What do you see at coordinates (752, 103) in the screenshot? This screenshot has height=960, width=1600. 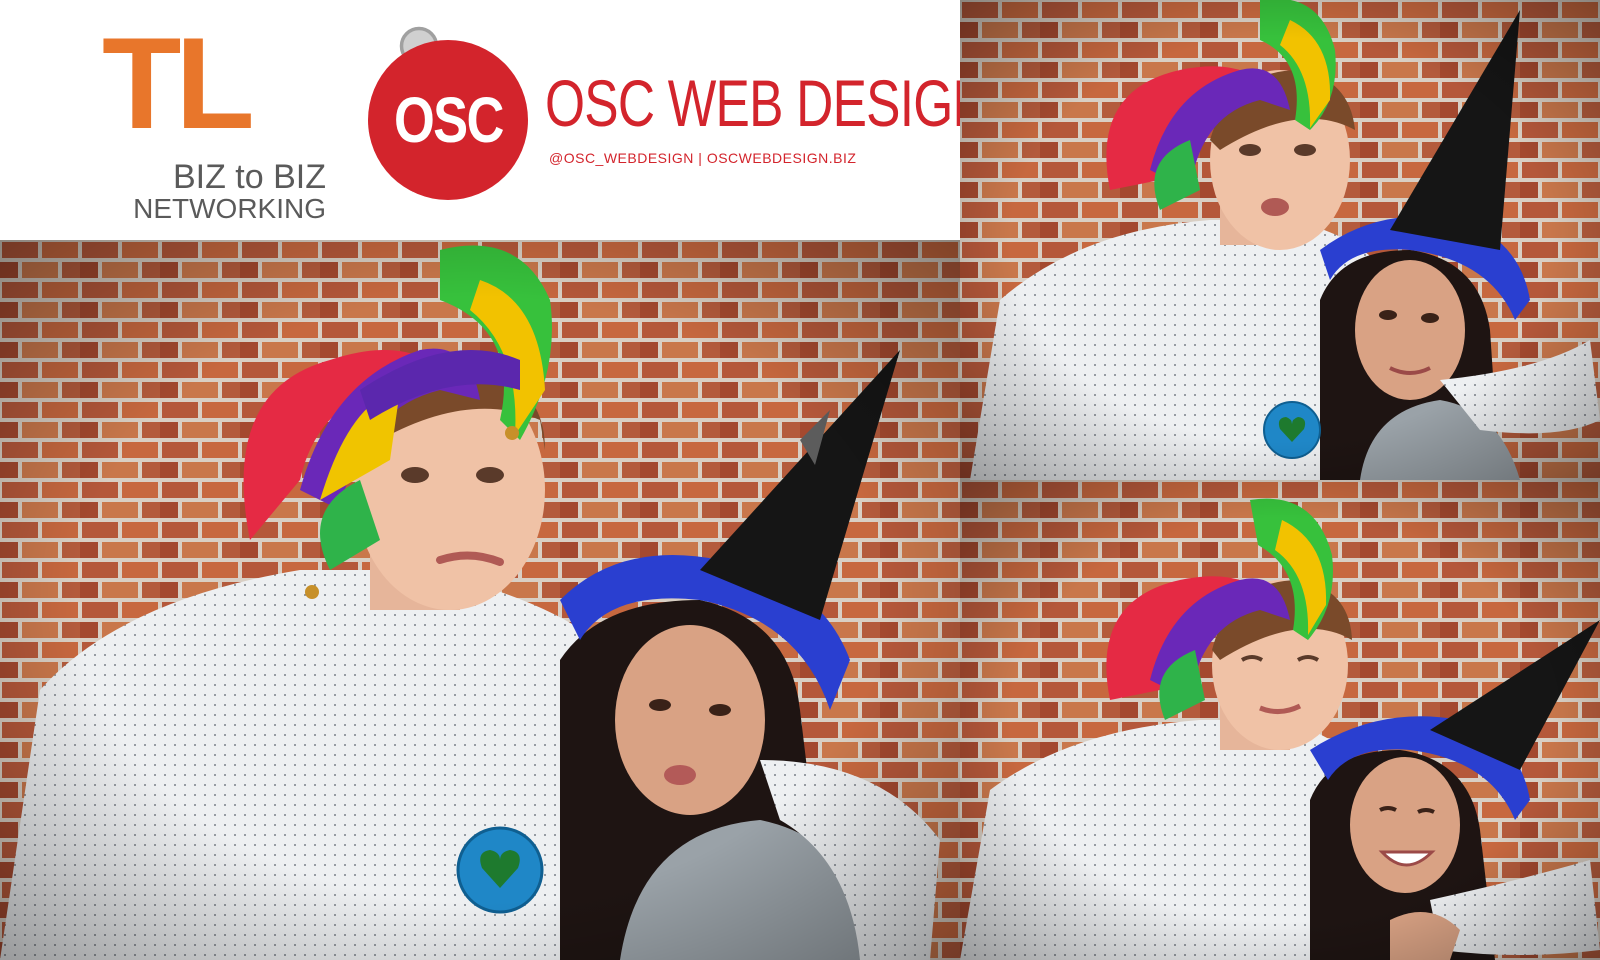 I see `osc-title: OSC WEB DESIGN` at bounding box center [752, 103].